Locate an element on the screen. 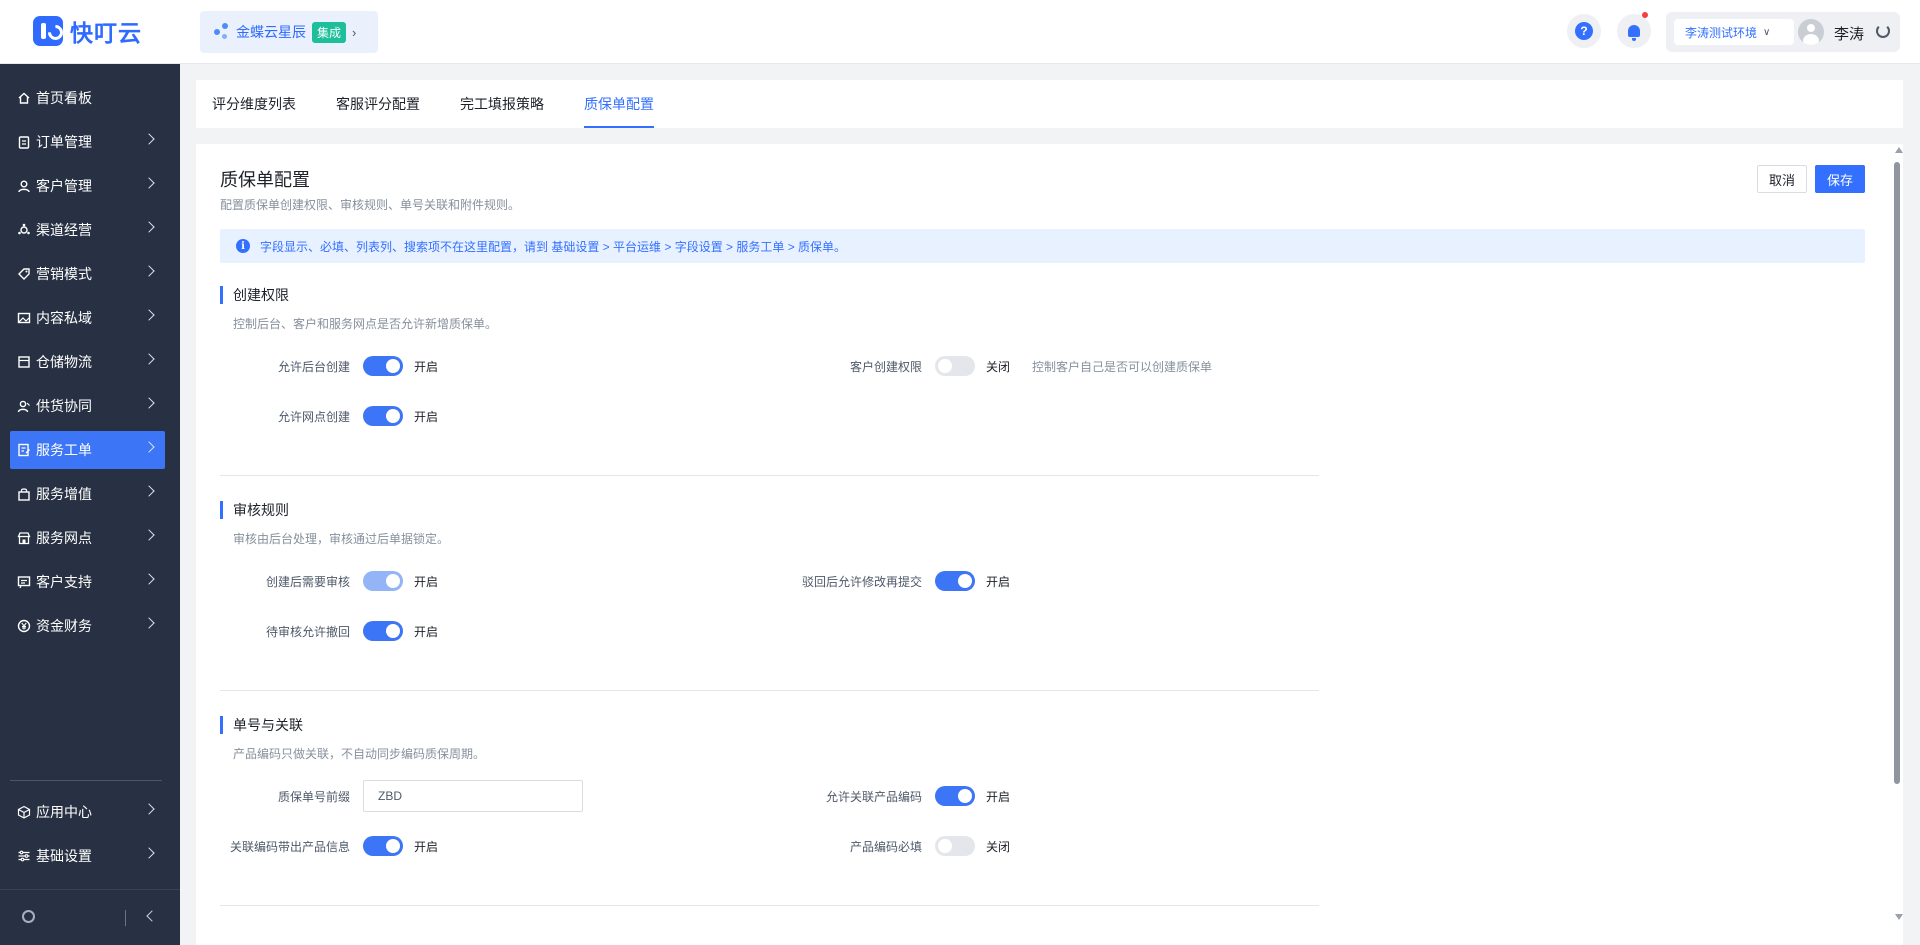 Image resolution: width=1920 pixels, height=945 pixels. allow-withdraw-switch is located at coordinates (383, 631).